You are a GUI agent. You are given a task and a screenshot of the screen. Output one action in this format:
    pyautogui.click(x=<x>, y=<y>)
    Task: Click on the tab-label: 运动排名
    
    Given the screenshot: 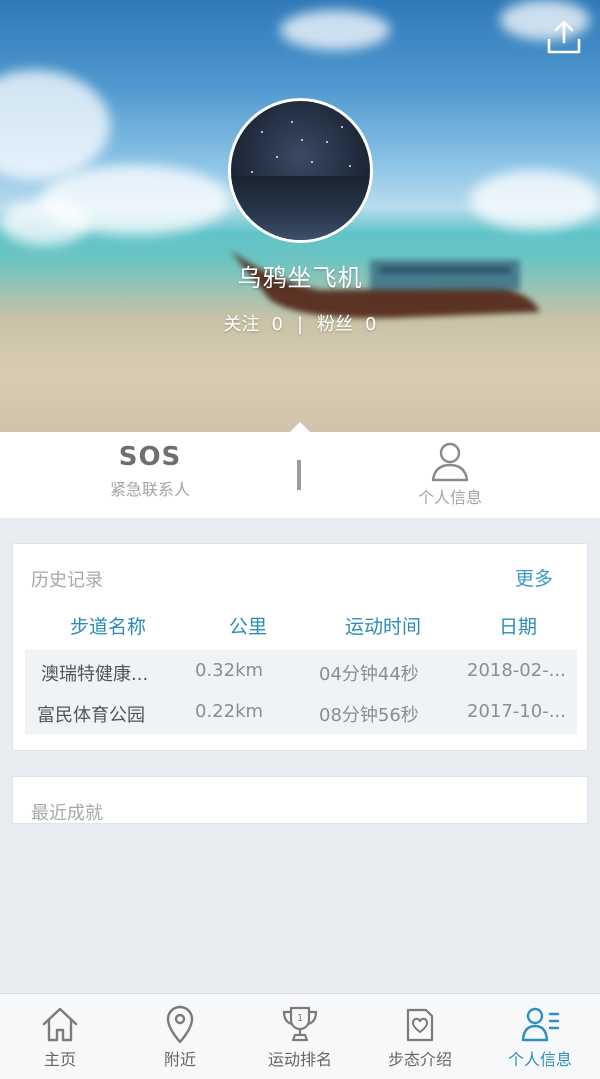 What is the action you would take?
    pyautogui.click(x=299, y=1059)
    